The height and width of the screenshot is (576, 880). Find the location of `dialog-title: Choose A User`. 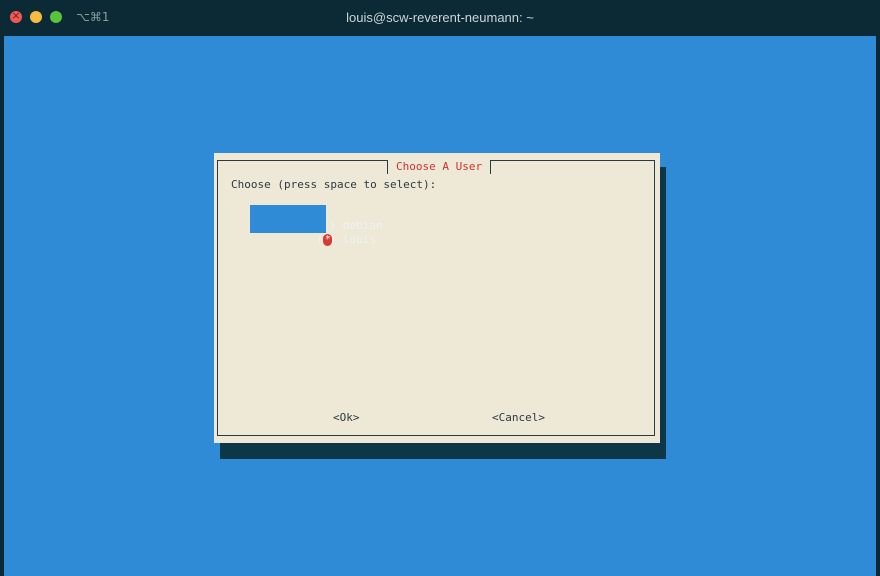

dialog-title: Choose A User is located at coordinates (439, 167).